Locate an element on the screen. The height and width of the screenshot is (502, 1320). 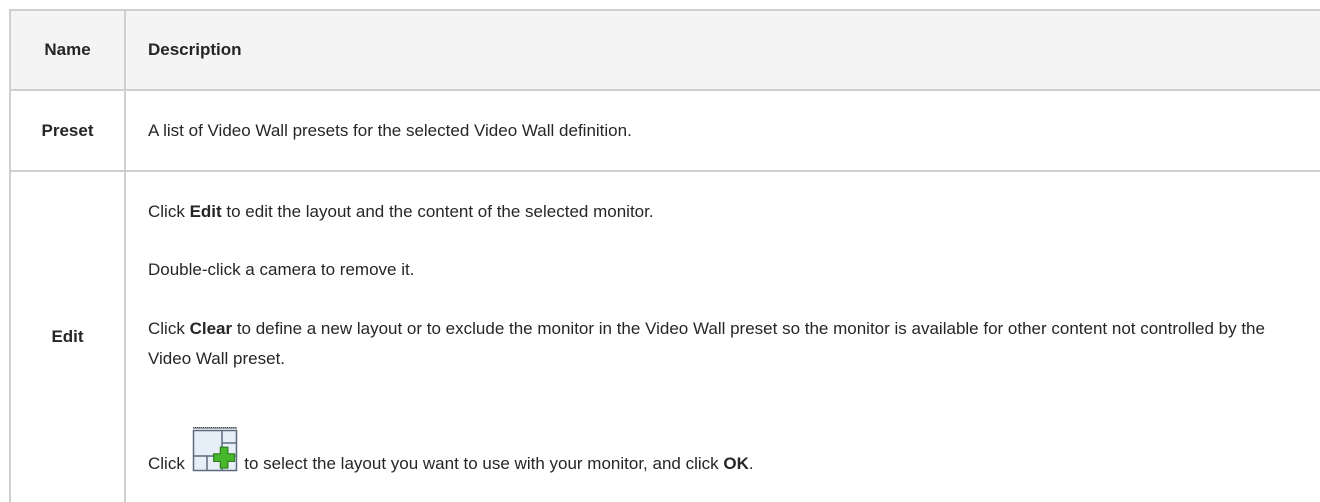
clear-keyword: Clear is located at coordinates (211, 328).